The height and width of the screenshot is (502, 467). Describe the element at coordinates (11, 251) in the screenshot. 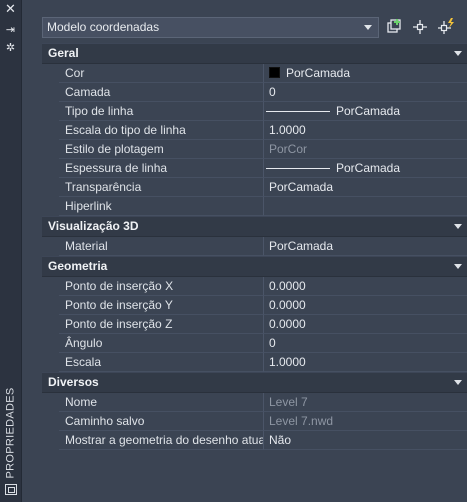

I see `palette-title-bar: ✕ ⇥ ✲ PROPRIEDADES` at that location.